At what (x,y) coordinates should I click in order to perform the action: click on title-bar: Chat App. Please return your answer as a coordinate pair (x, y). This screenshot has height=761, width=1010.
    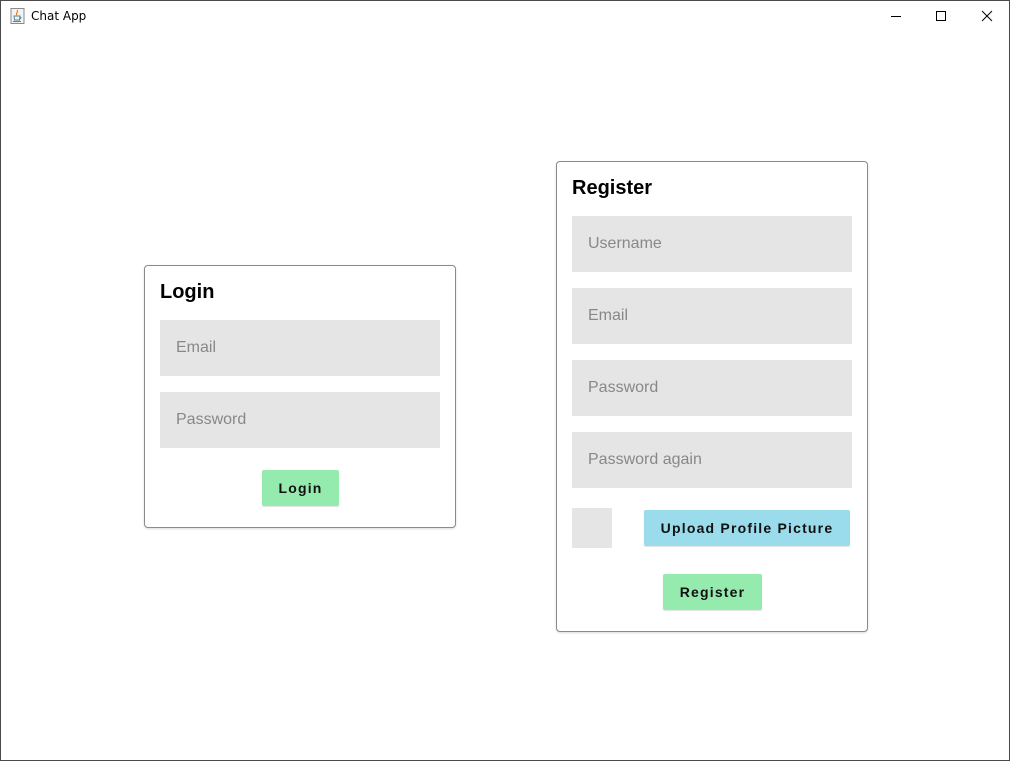
    Looking at the image, I should click on (505, 16).